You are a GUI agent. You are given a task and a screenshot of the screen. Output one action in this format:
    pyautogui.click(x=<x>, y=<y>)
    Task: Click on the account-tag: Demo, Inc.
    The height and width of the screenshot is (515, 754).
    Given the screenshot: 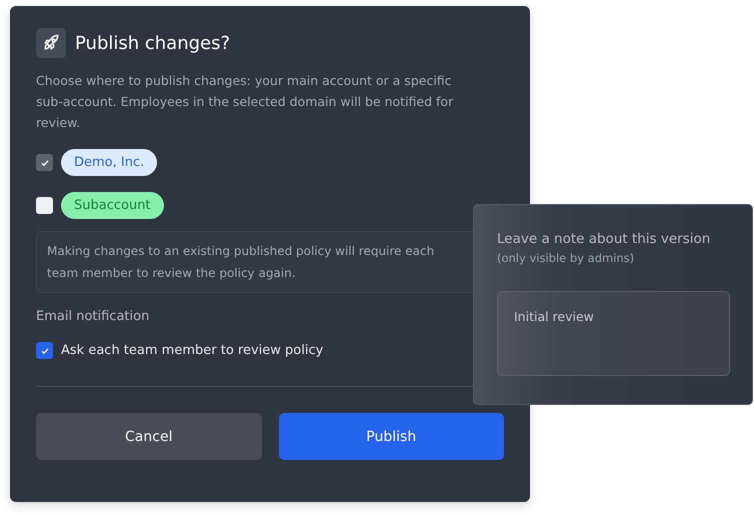 What is the action you would take?
    pyautogui.click(x=109, y=162)
    